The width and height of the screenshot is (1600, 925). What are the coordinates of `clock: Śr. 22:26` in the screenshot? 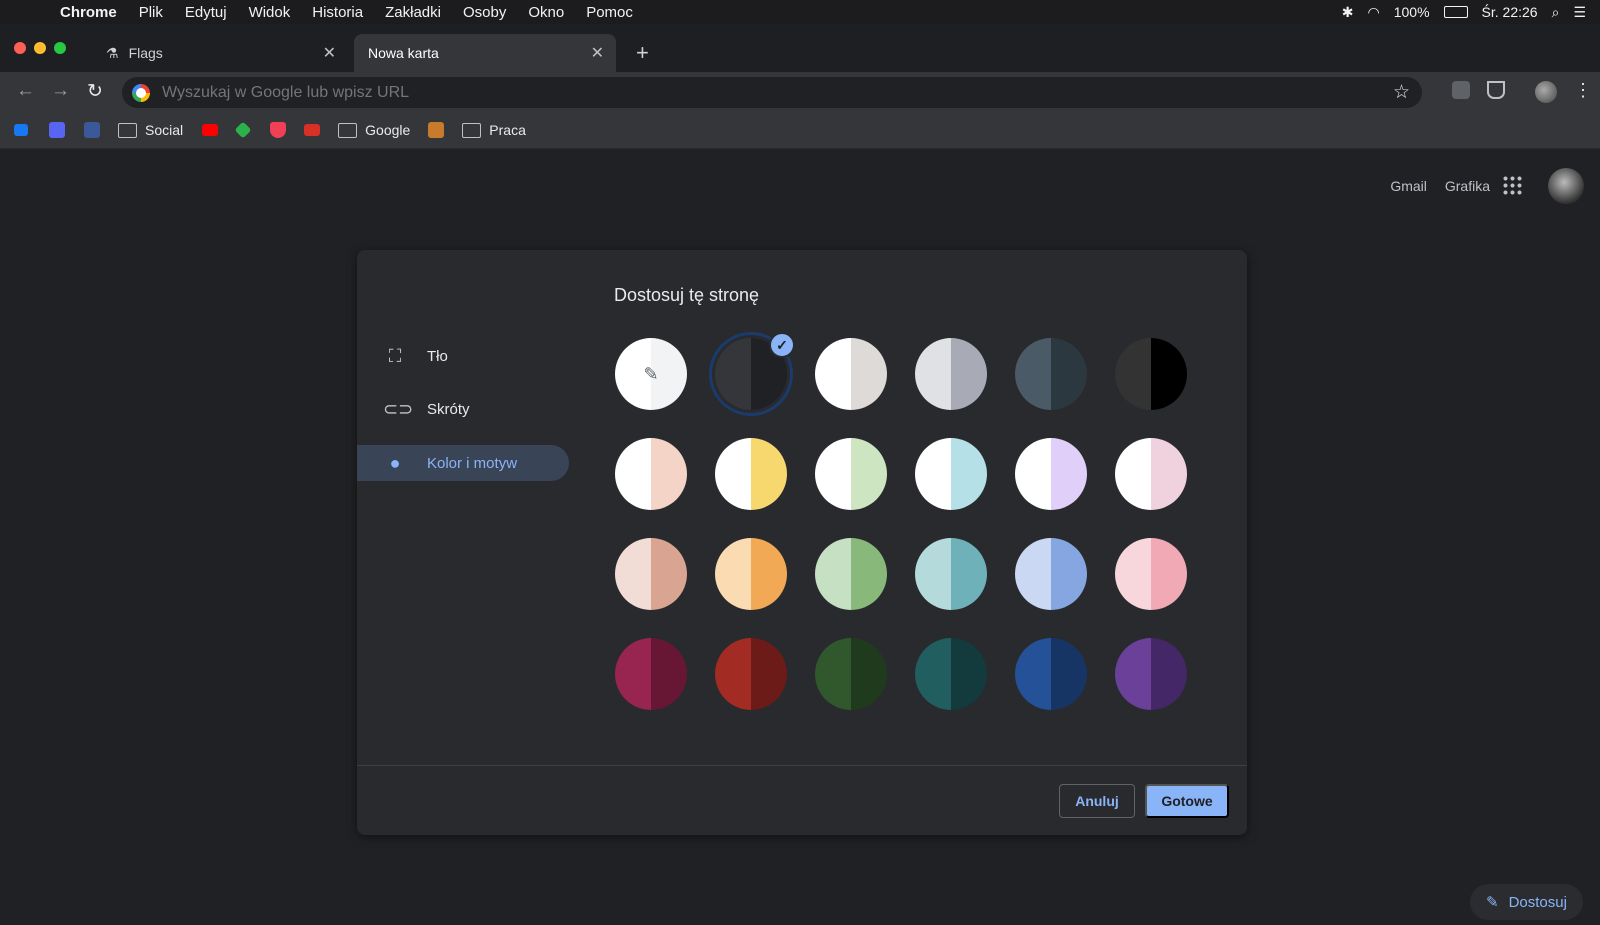 It's located at (1510, 12).